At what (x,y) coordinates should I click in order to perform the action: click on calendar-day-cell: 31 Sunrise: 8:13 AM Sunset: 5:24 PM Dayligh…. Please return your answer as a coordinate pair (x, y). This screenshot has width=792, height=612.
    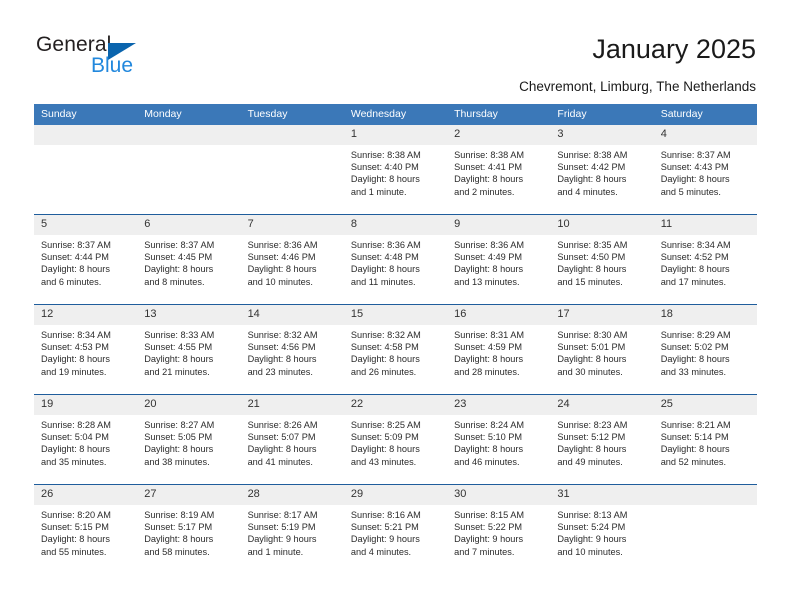
    Looking at the image, I should click on (602, 529).